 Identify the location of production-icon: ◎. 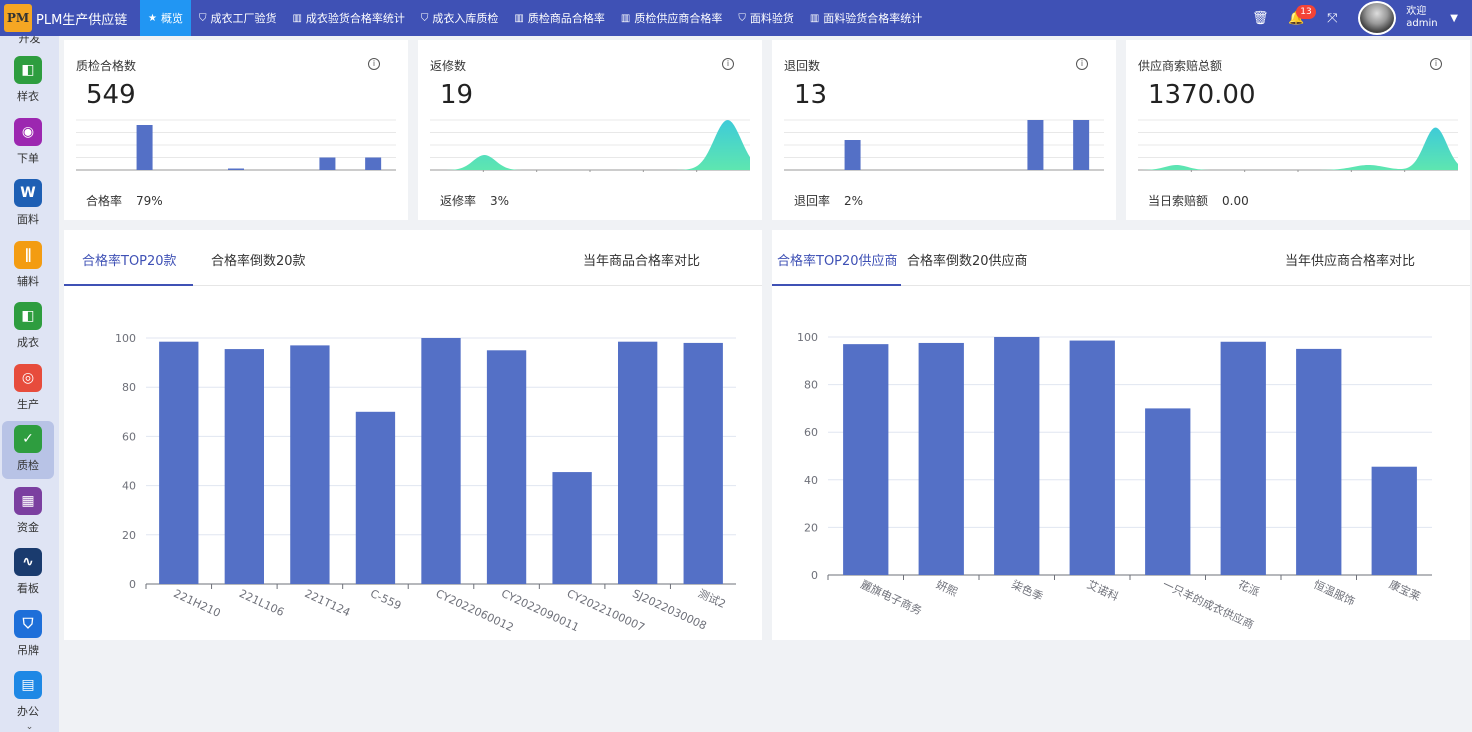
(28, 377).